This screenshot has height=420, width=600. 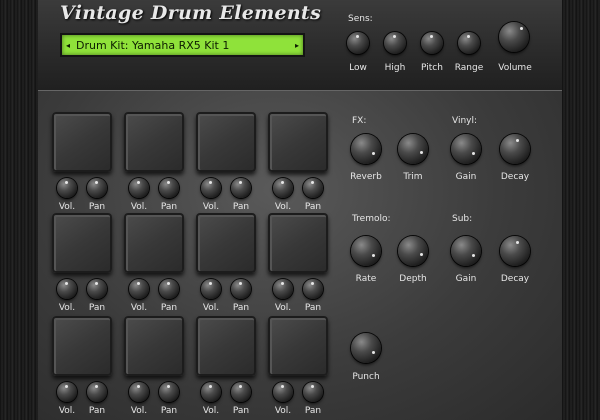 What do you see at coordinates (67, 411) in the screenshot?
I see `pad-9-vol-label: Vol.` at bounding box center [67, 411].